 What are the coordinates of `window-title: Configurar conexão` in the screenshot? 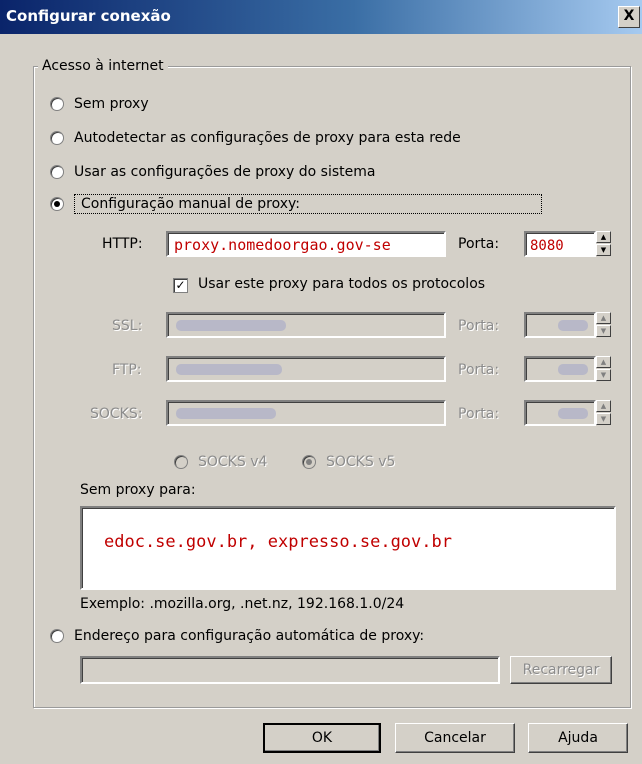 It's located at (88, 16).